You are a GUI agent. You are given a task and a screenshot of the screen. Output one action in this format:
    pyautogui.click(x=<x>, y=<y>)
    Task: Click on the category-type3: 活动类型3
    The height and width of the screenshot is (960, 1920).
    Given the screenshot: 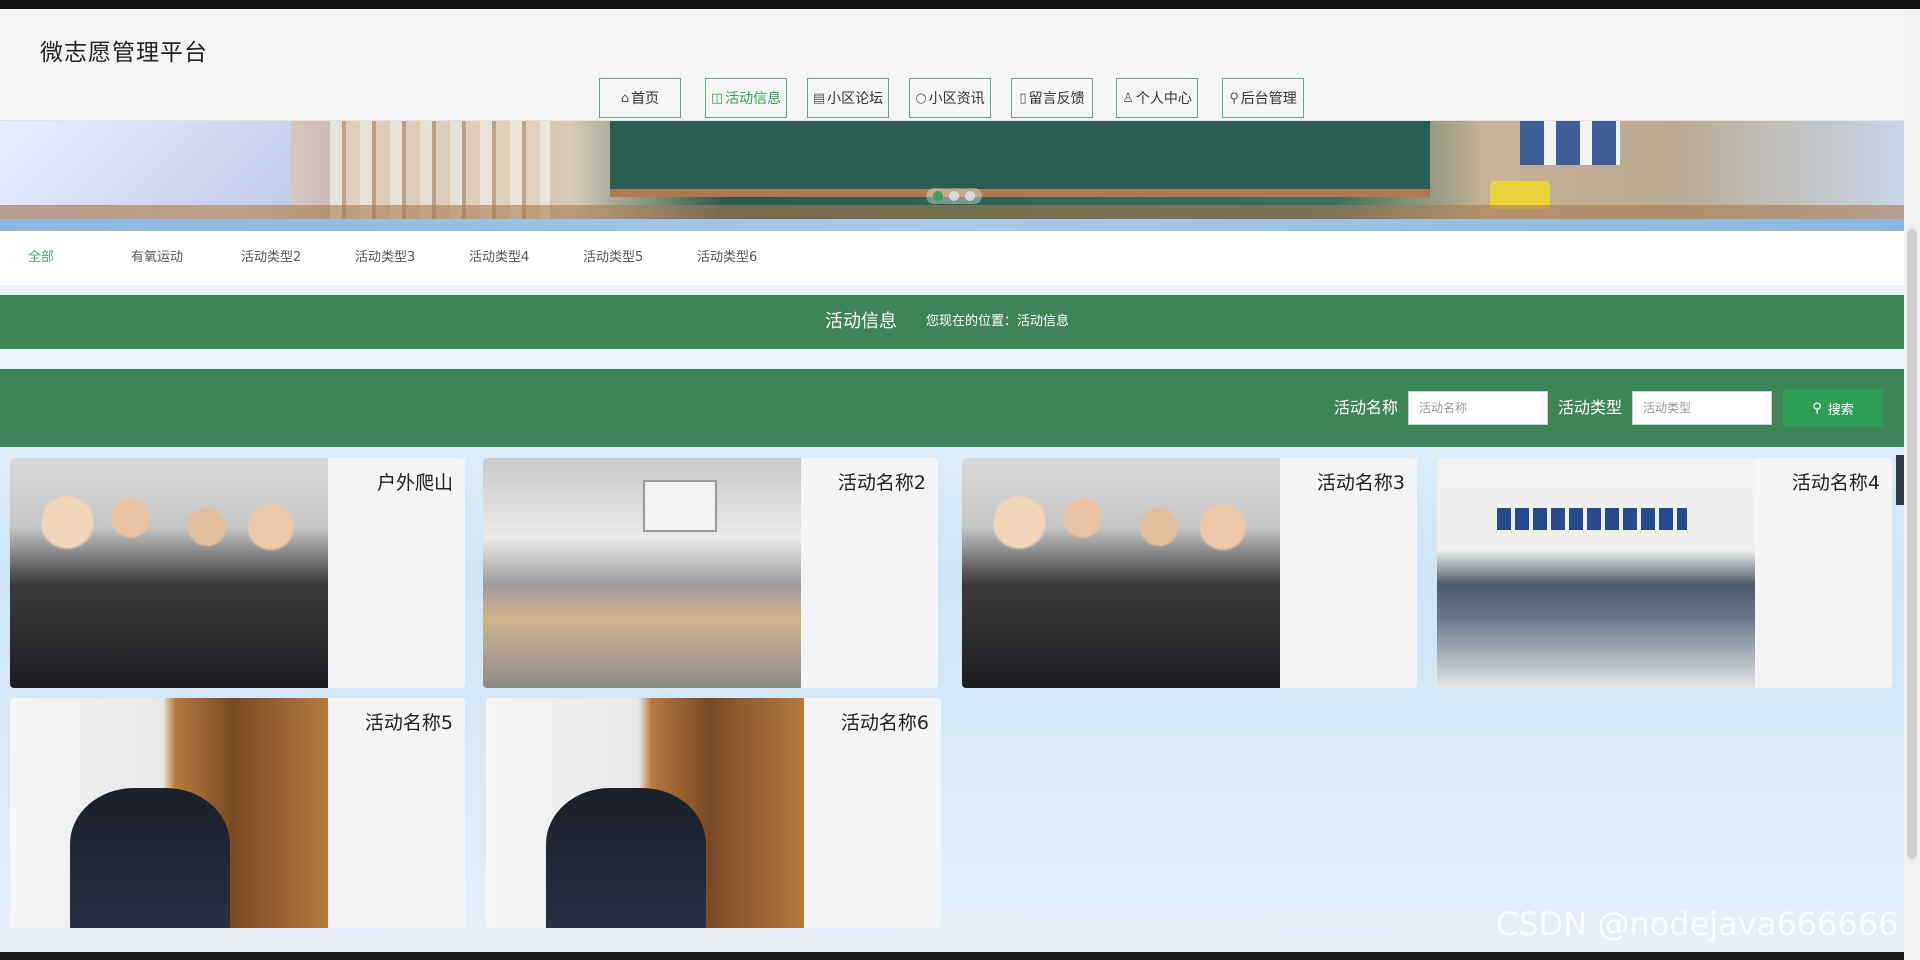 What is the action you would take?
    pyautogui.click(x=385, y=258)
    